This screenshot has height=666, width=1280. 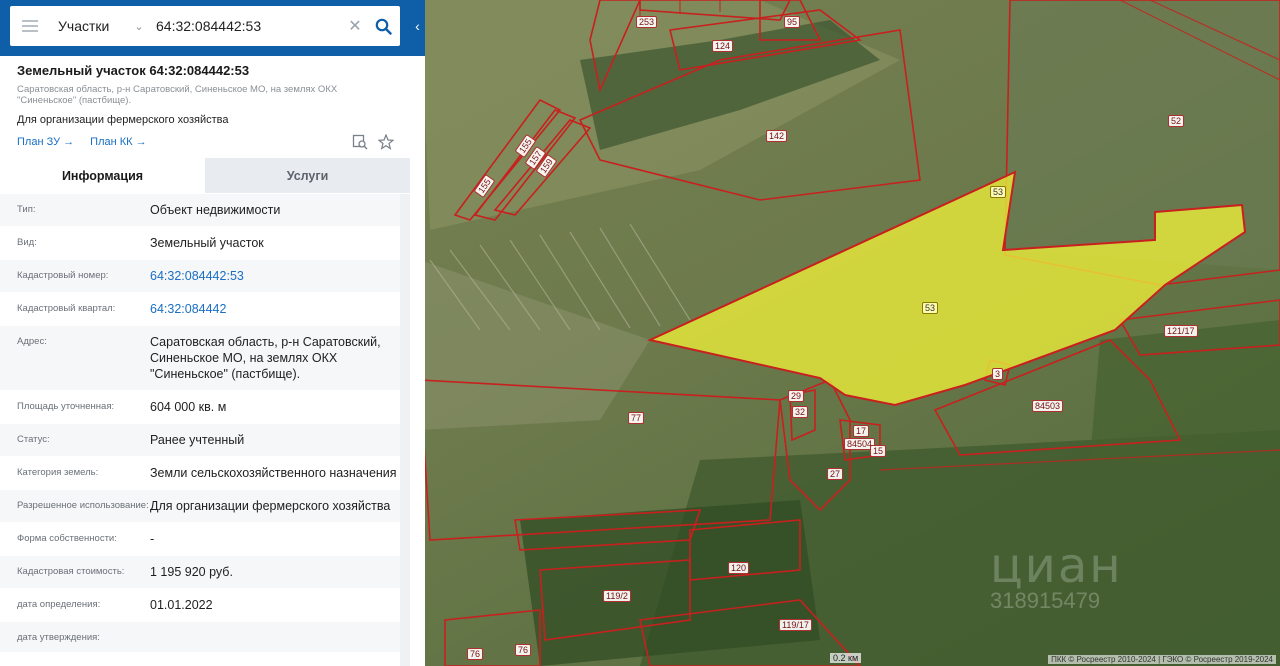 I want to click on info-row-kind: Вид: Земельный участок, so click(x=200, y=243).